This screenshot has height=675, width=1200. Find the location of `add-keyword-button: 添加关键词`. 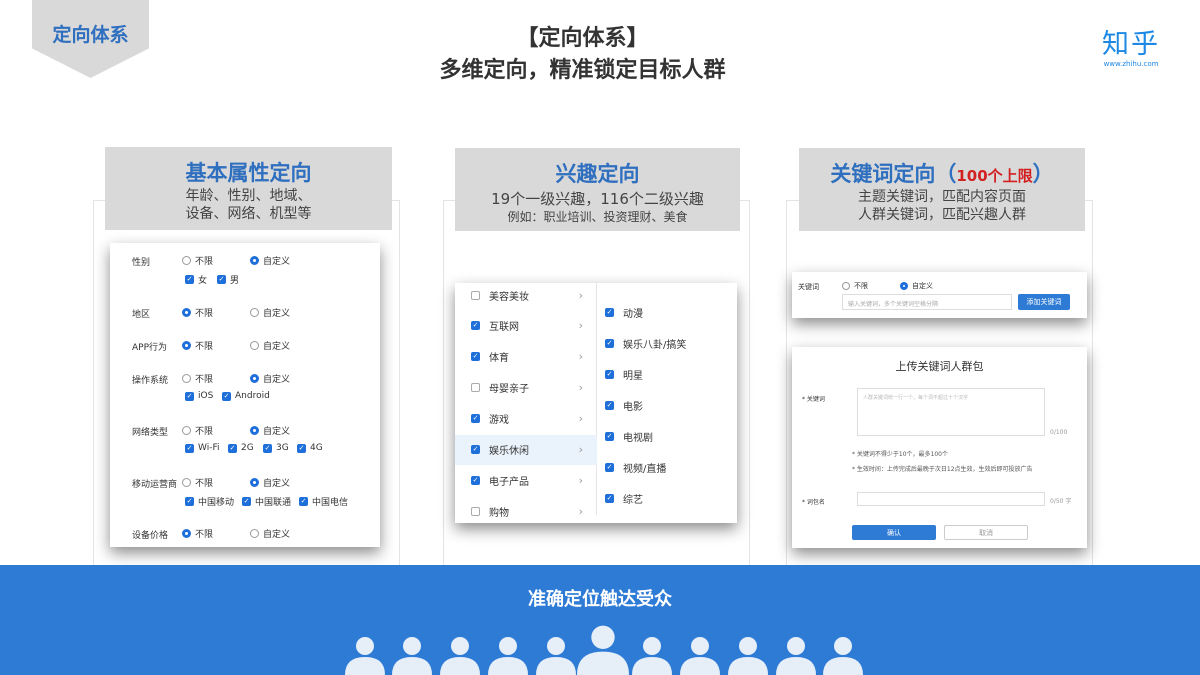

add-keyword-button: 添加关键词 is located at coordinates (1044, 302).